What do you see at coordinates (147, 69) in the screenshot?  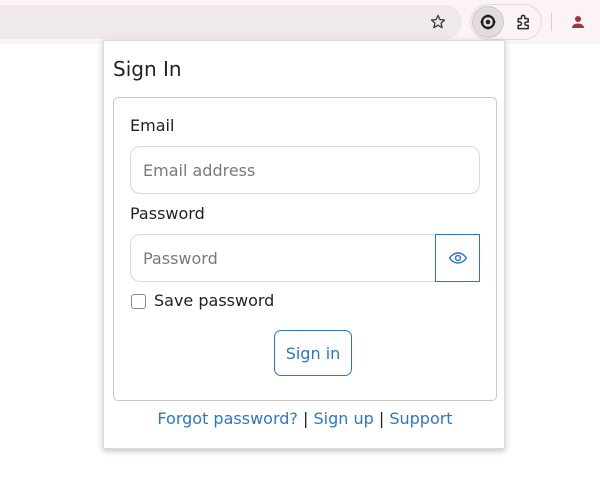 I see `popup-title: Sign In` at bounding box center [147, 69].